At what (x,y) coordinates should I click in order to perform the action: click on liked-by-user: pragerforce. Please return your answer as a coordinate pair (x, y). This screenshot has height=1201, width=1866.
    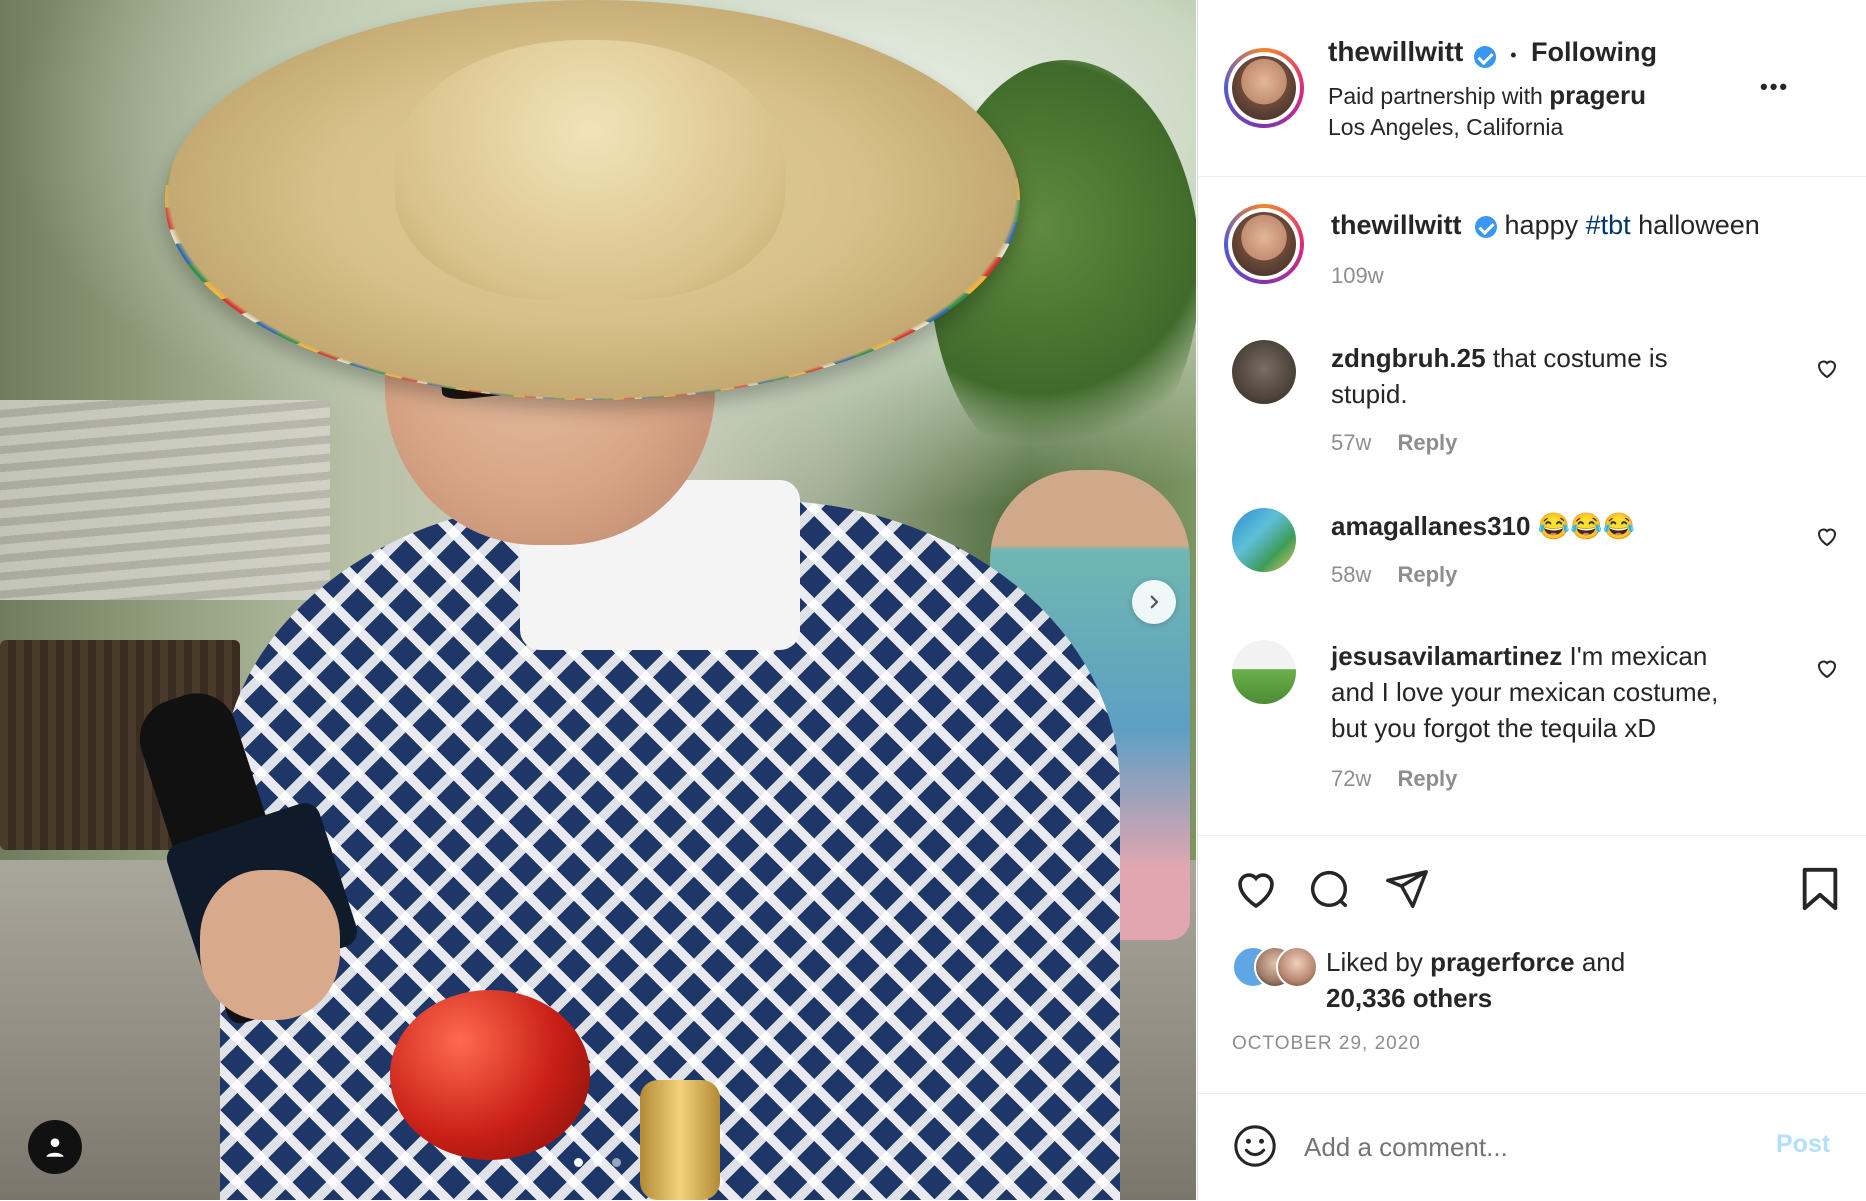
    Looking at the image, I should click on (1502, 962).